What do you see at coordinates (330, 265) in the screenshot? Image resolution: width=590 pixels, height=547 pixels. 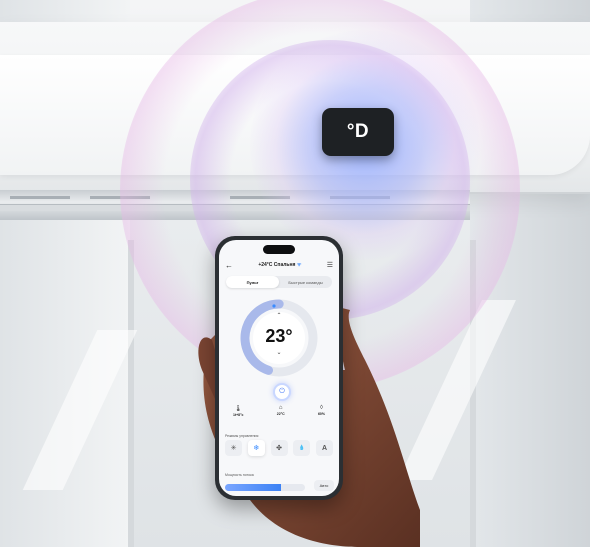 I see `sliders-icon: ☰` at bounding box center [330, 265].